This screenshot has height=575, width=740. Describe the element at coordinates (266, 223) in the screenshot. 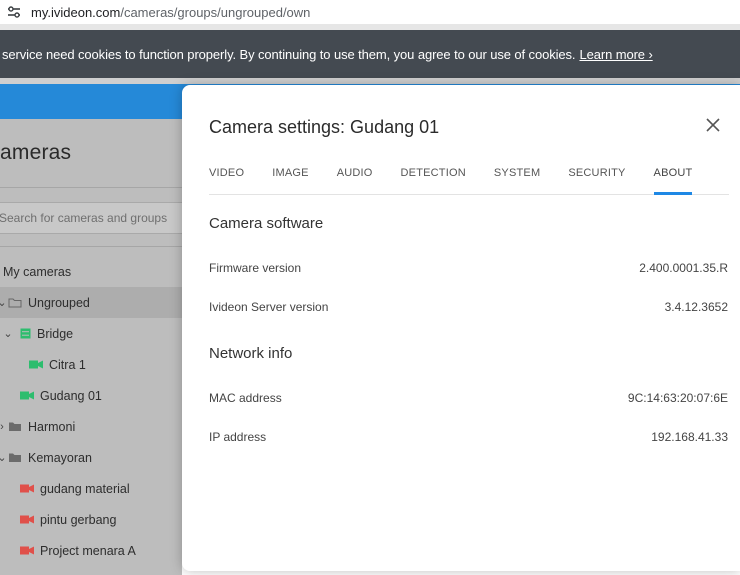

I see `camera-software-heading: Camera software` at that location.